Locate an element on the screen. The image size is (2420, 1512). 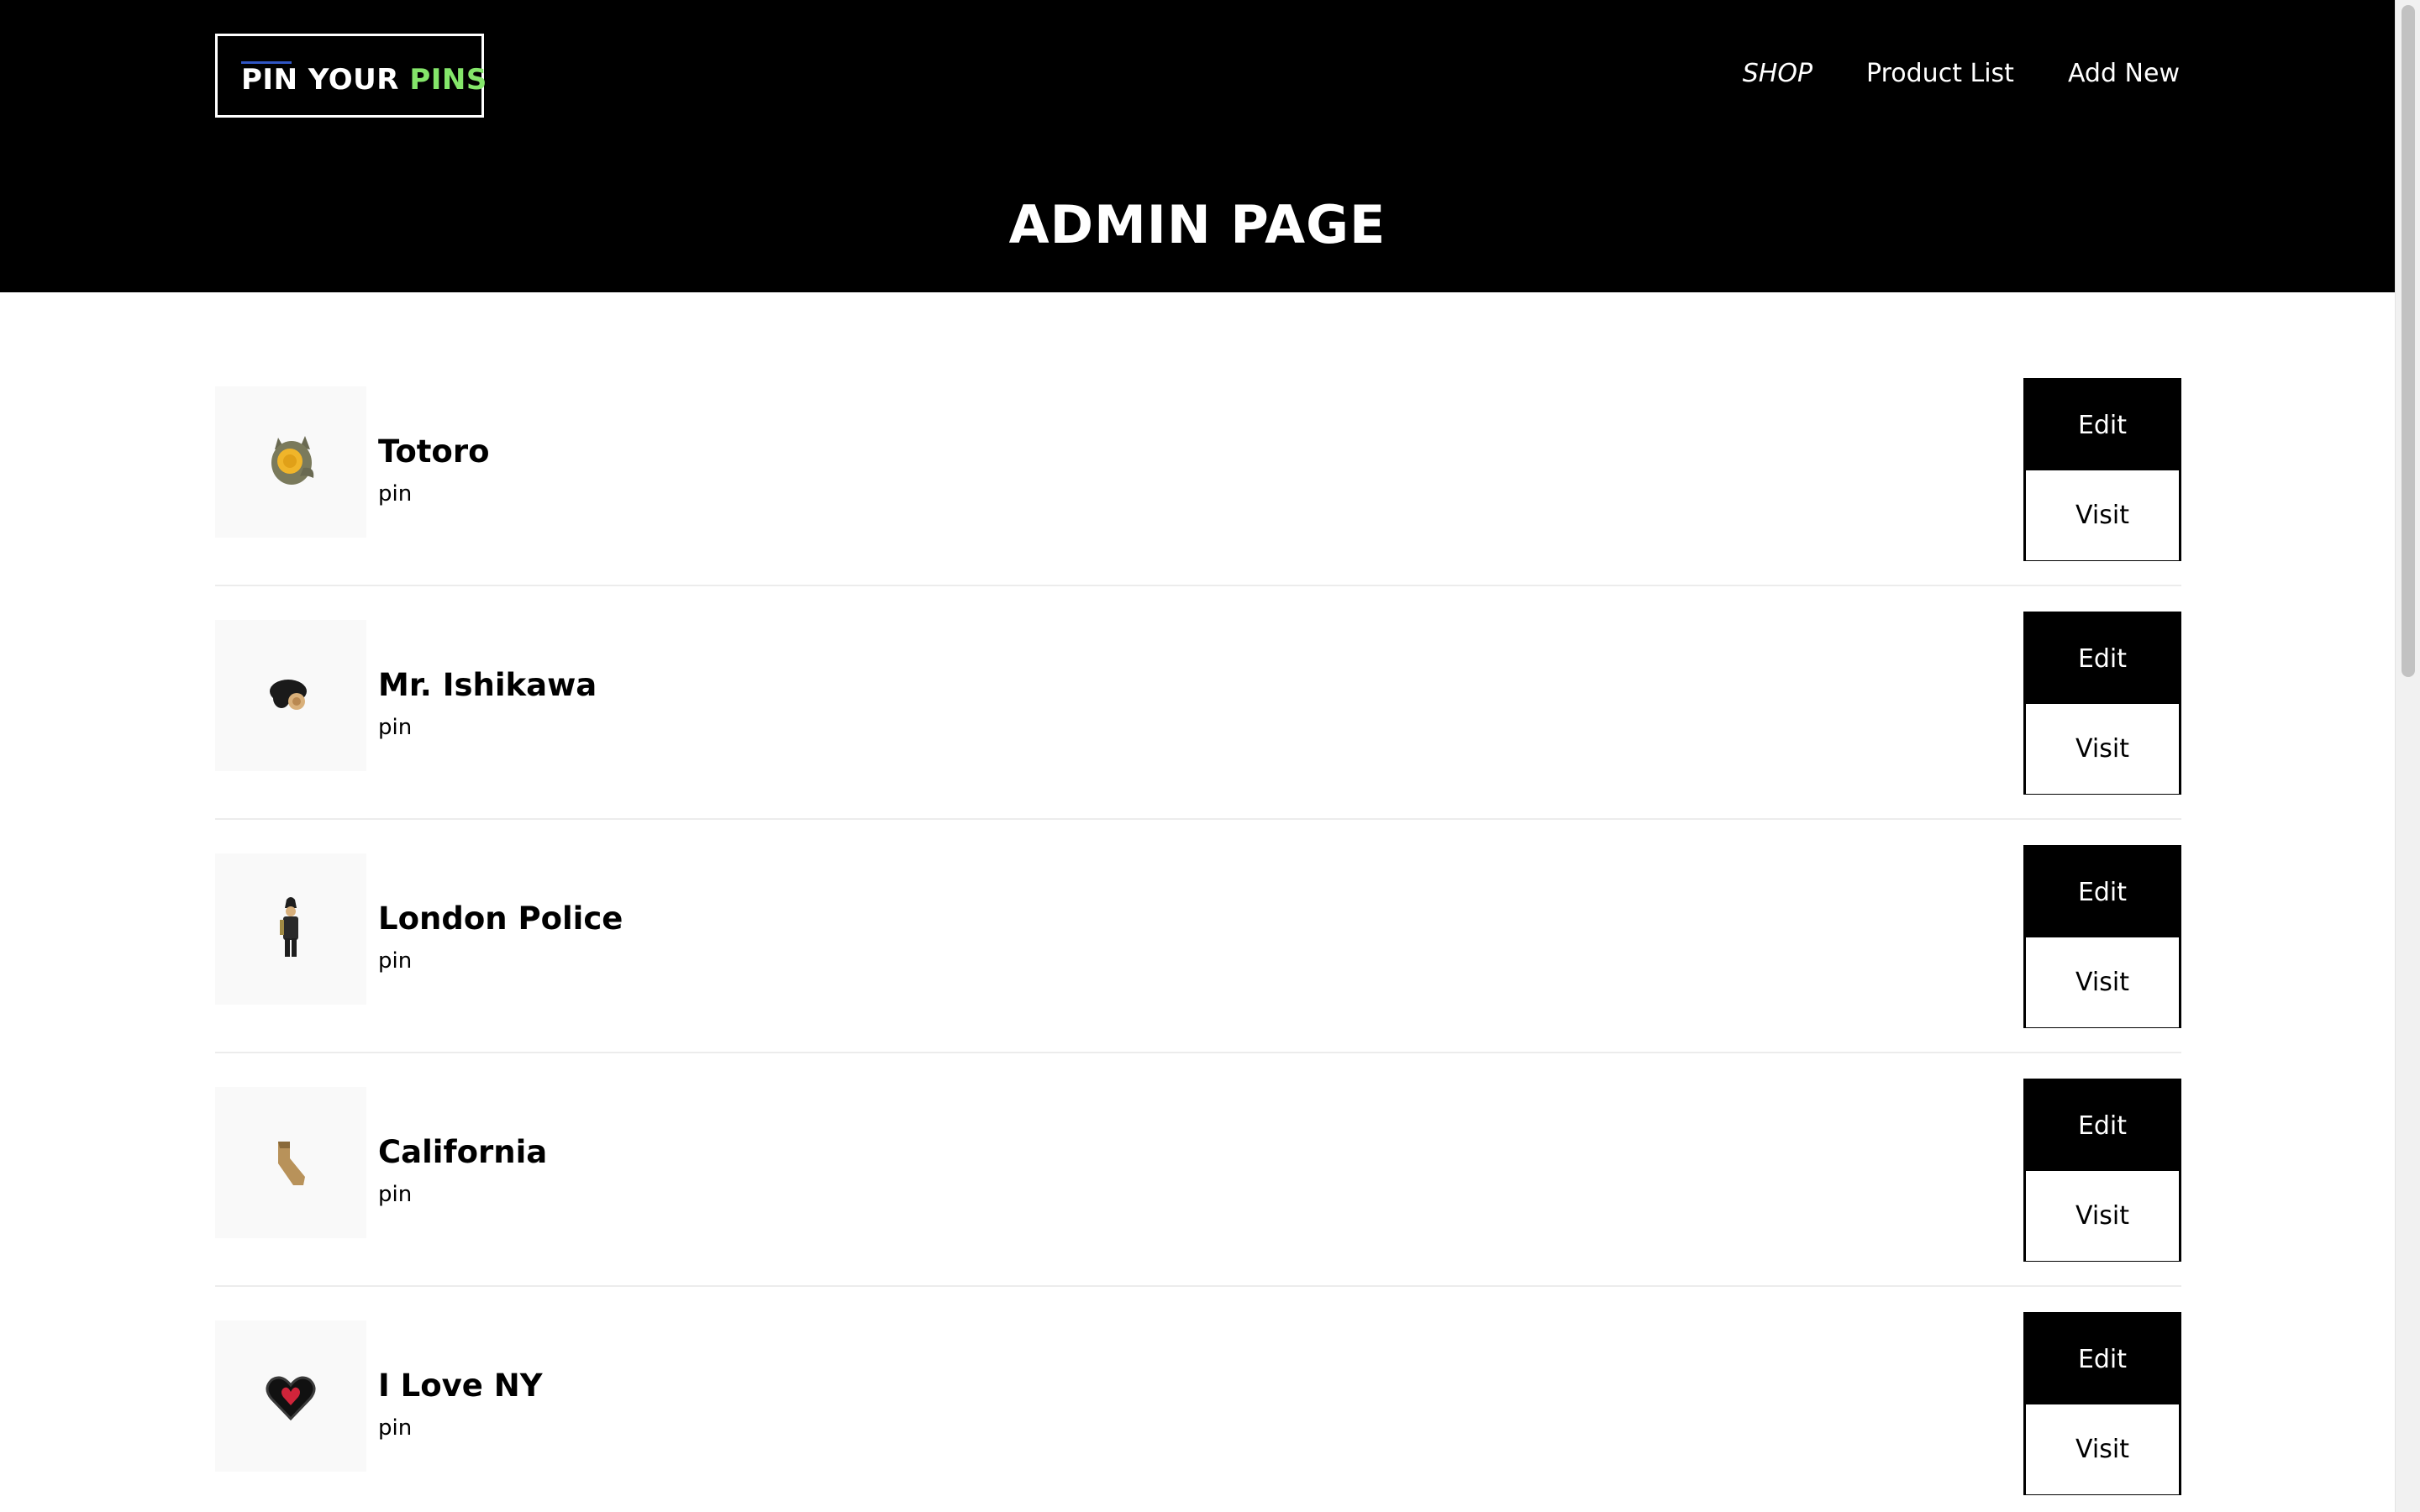
logo-text-part2: PINS is located at coordinates (448, 80).